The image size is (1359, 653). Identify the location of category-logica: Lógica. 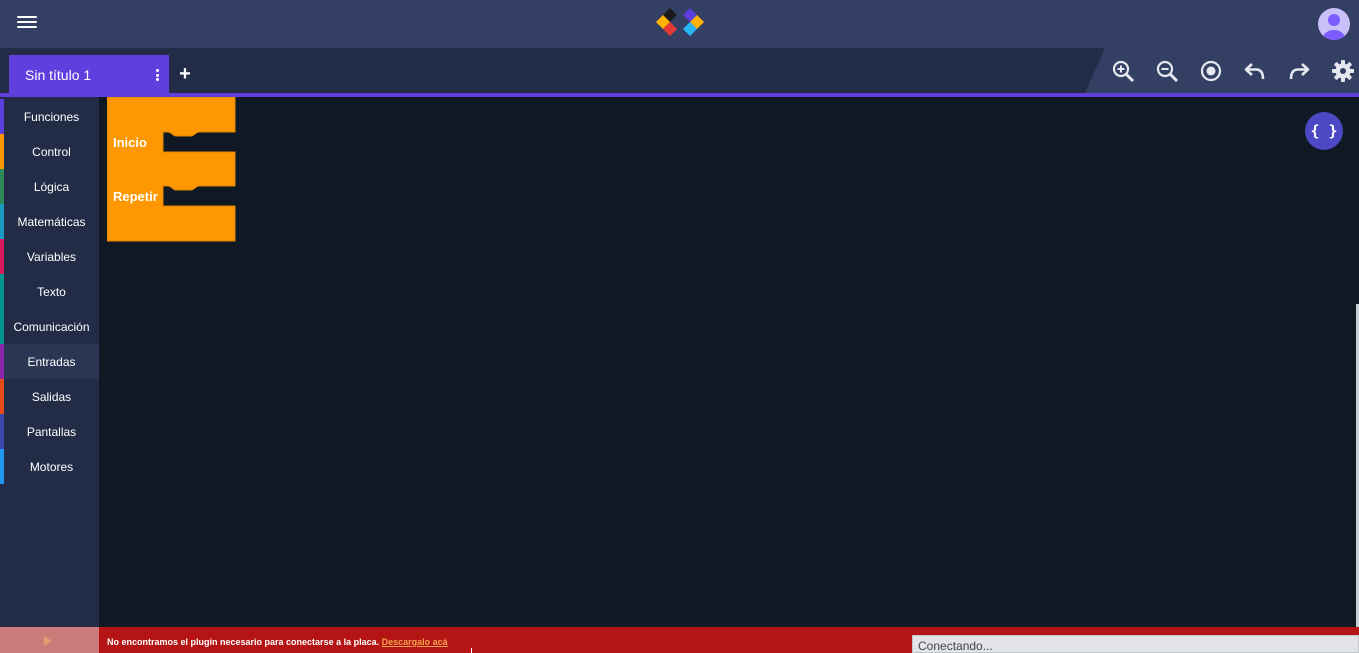
(49, 186).